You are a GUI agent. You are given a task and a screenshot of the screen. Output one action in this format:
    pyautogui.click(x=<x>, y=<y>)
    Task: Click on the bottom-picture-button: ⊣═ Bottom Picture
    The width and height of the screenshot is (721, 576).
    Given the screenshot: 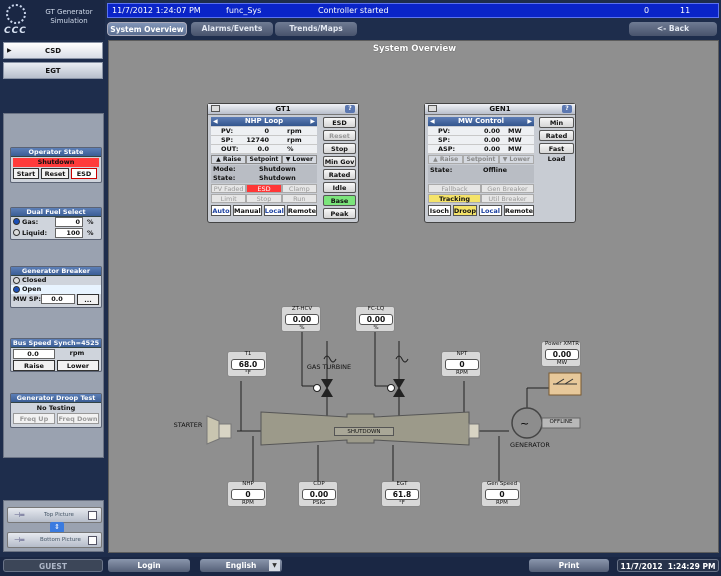 What is the action you would take?
    pyautogui.click(x=54, y=540)
    